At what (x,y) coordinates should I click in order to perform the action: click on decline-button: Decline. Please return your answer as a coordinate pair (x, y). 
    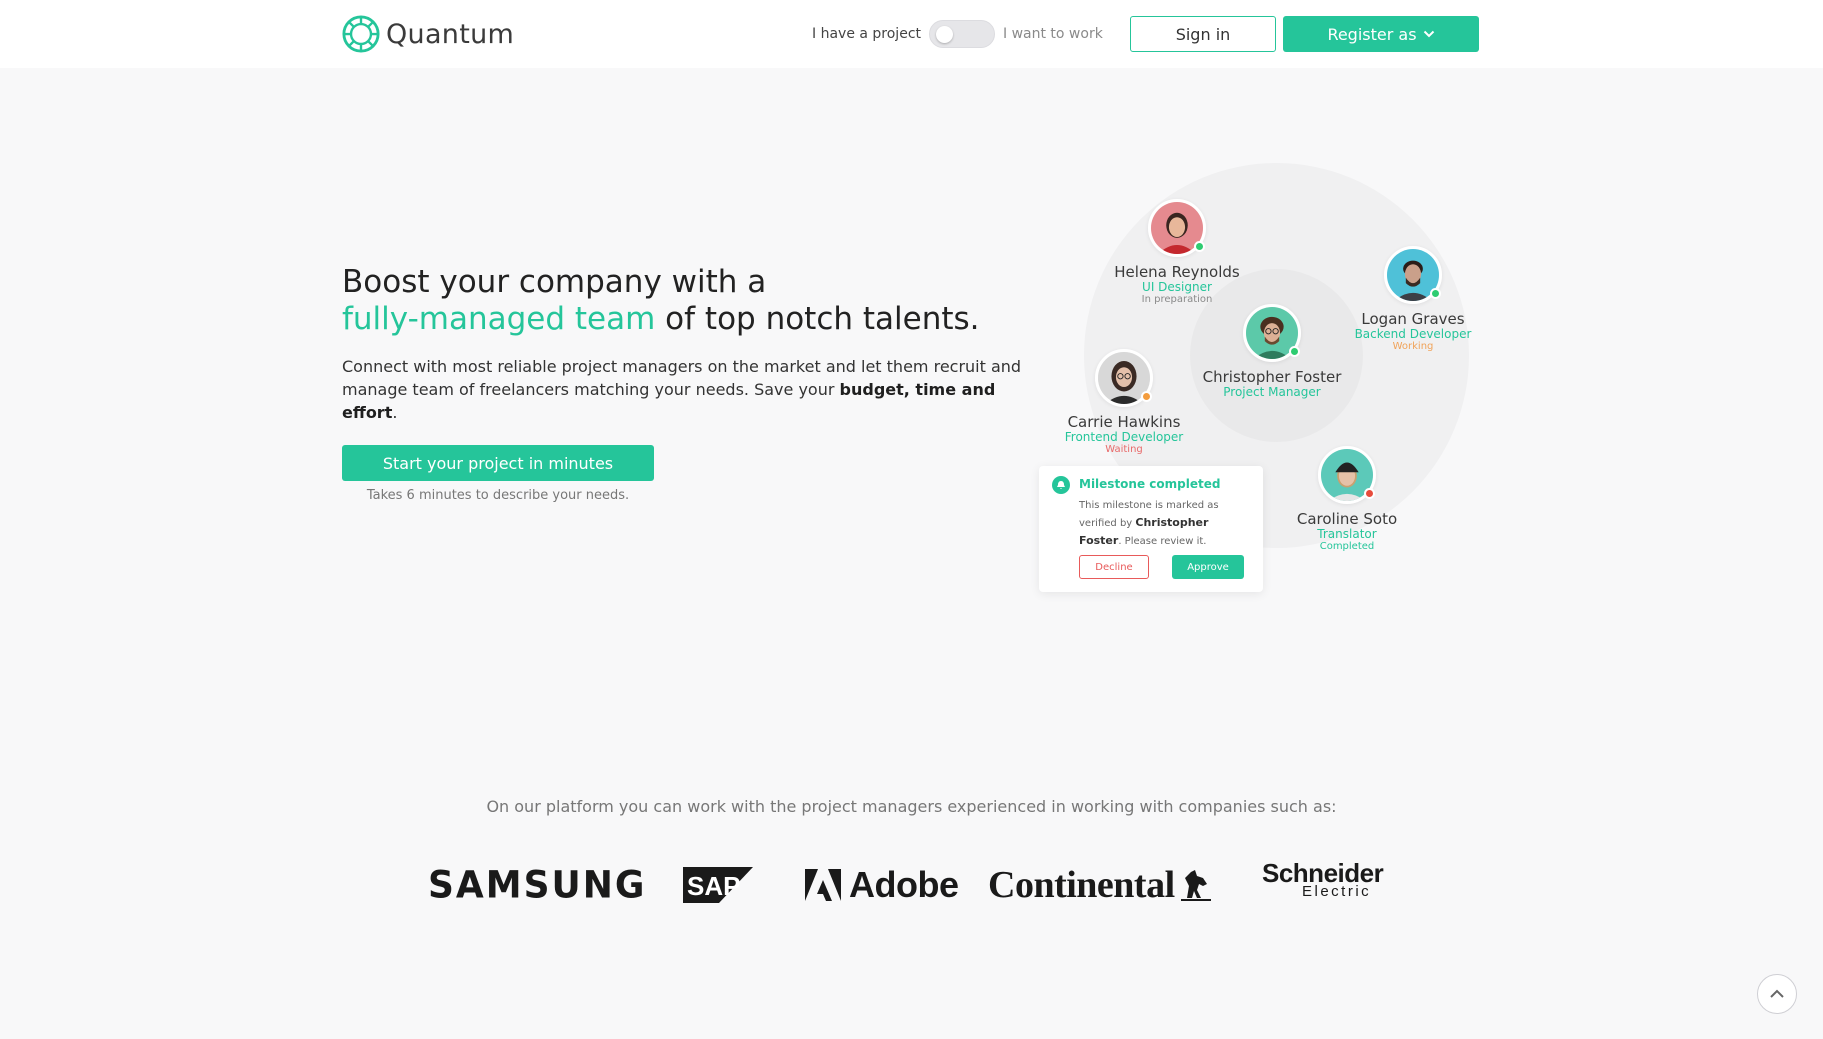
    Looking at the image, I should click on (1114, 567).